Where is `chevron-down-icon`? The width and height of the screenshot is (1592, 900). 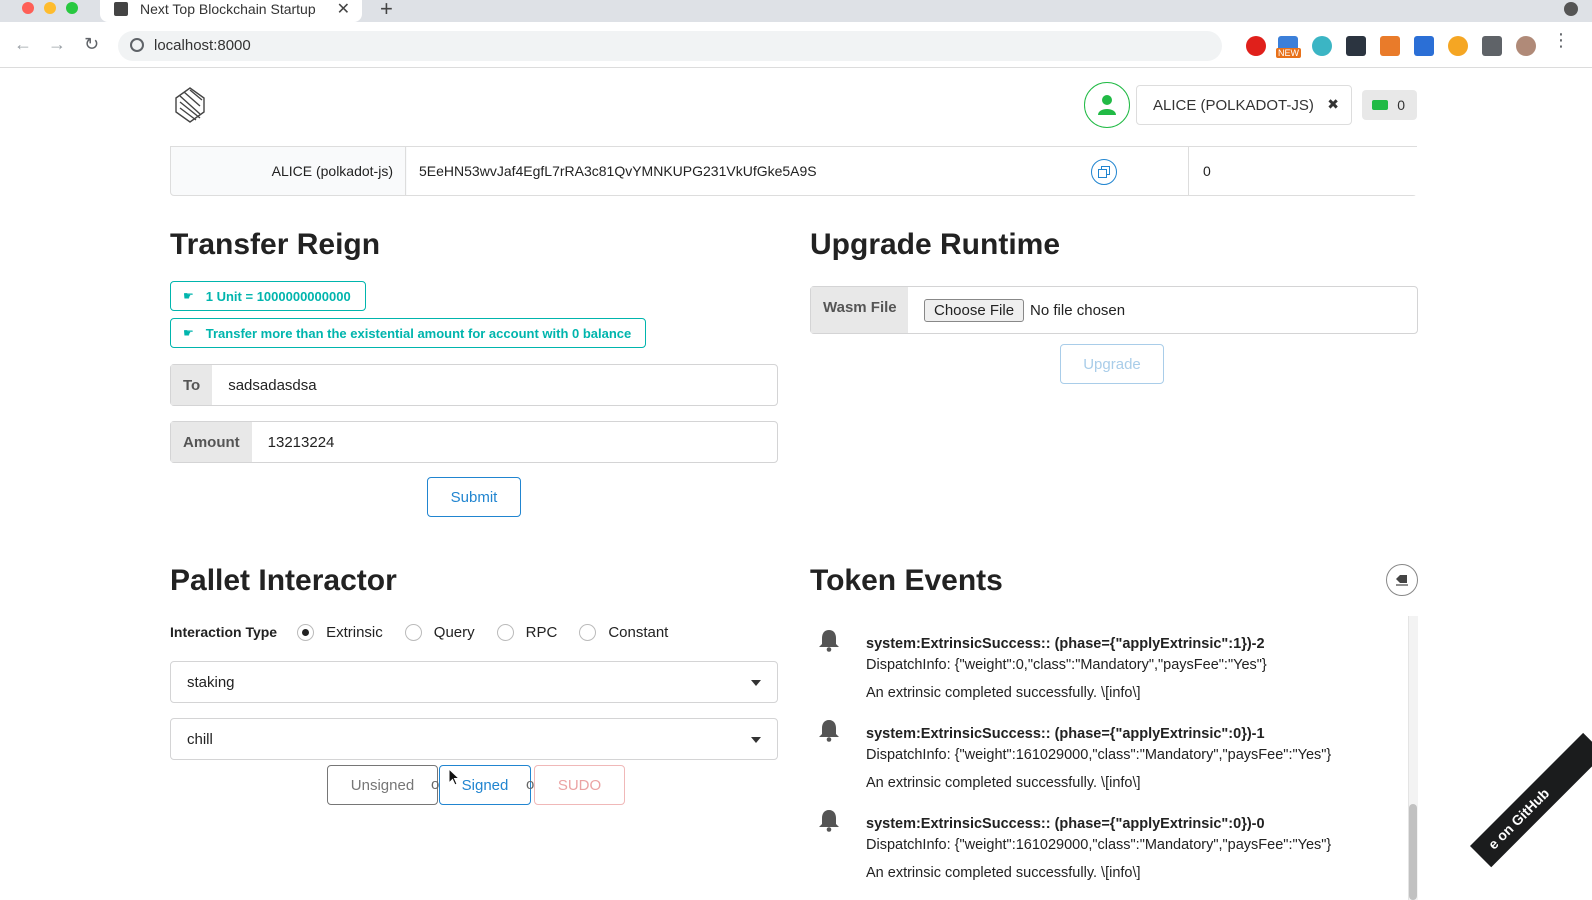 chevron-down-icon is located at coordinates (756, 740).